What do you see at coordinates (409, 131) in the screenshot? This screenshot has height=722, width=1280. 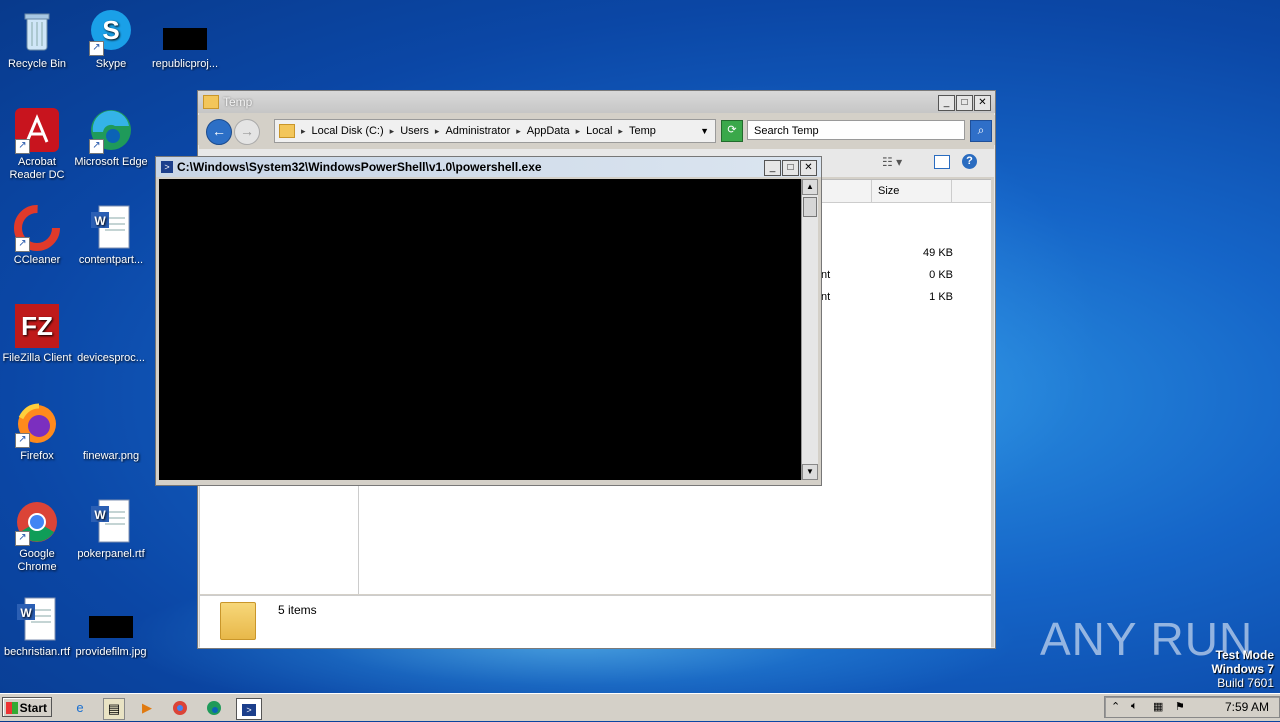 I see `breadcrumb-item: Users` at bounding box center [409, 131].